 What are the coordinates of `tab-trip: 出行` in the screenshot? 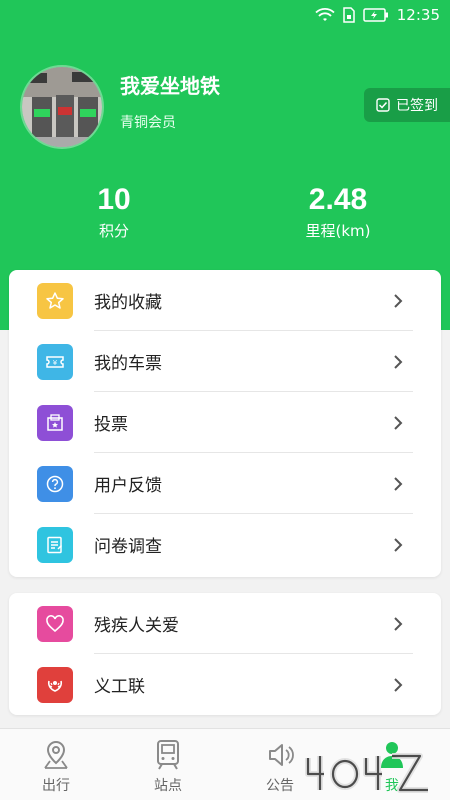 It's located at (56, 764).